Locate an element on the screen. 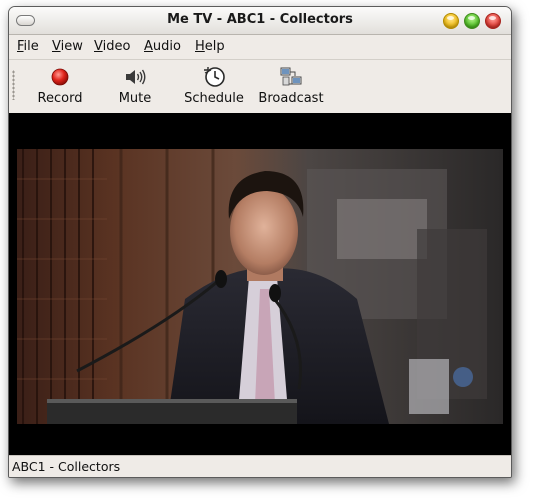 This screenshot has width=534, height=500. menu-file-label: ile is located at coordinates (31, 46).